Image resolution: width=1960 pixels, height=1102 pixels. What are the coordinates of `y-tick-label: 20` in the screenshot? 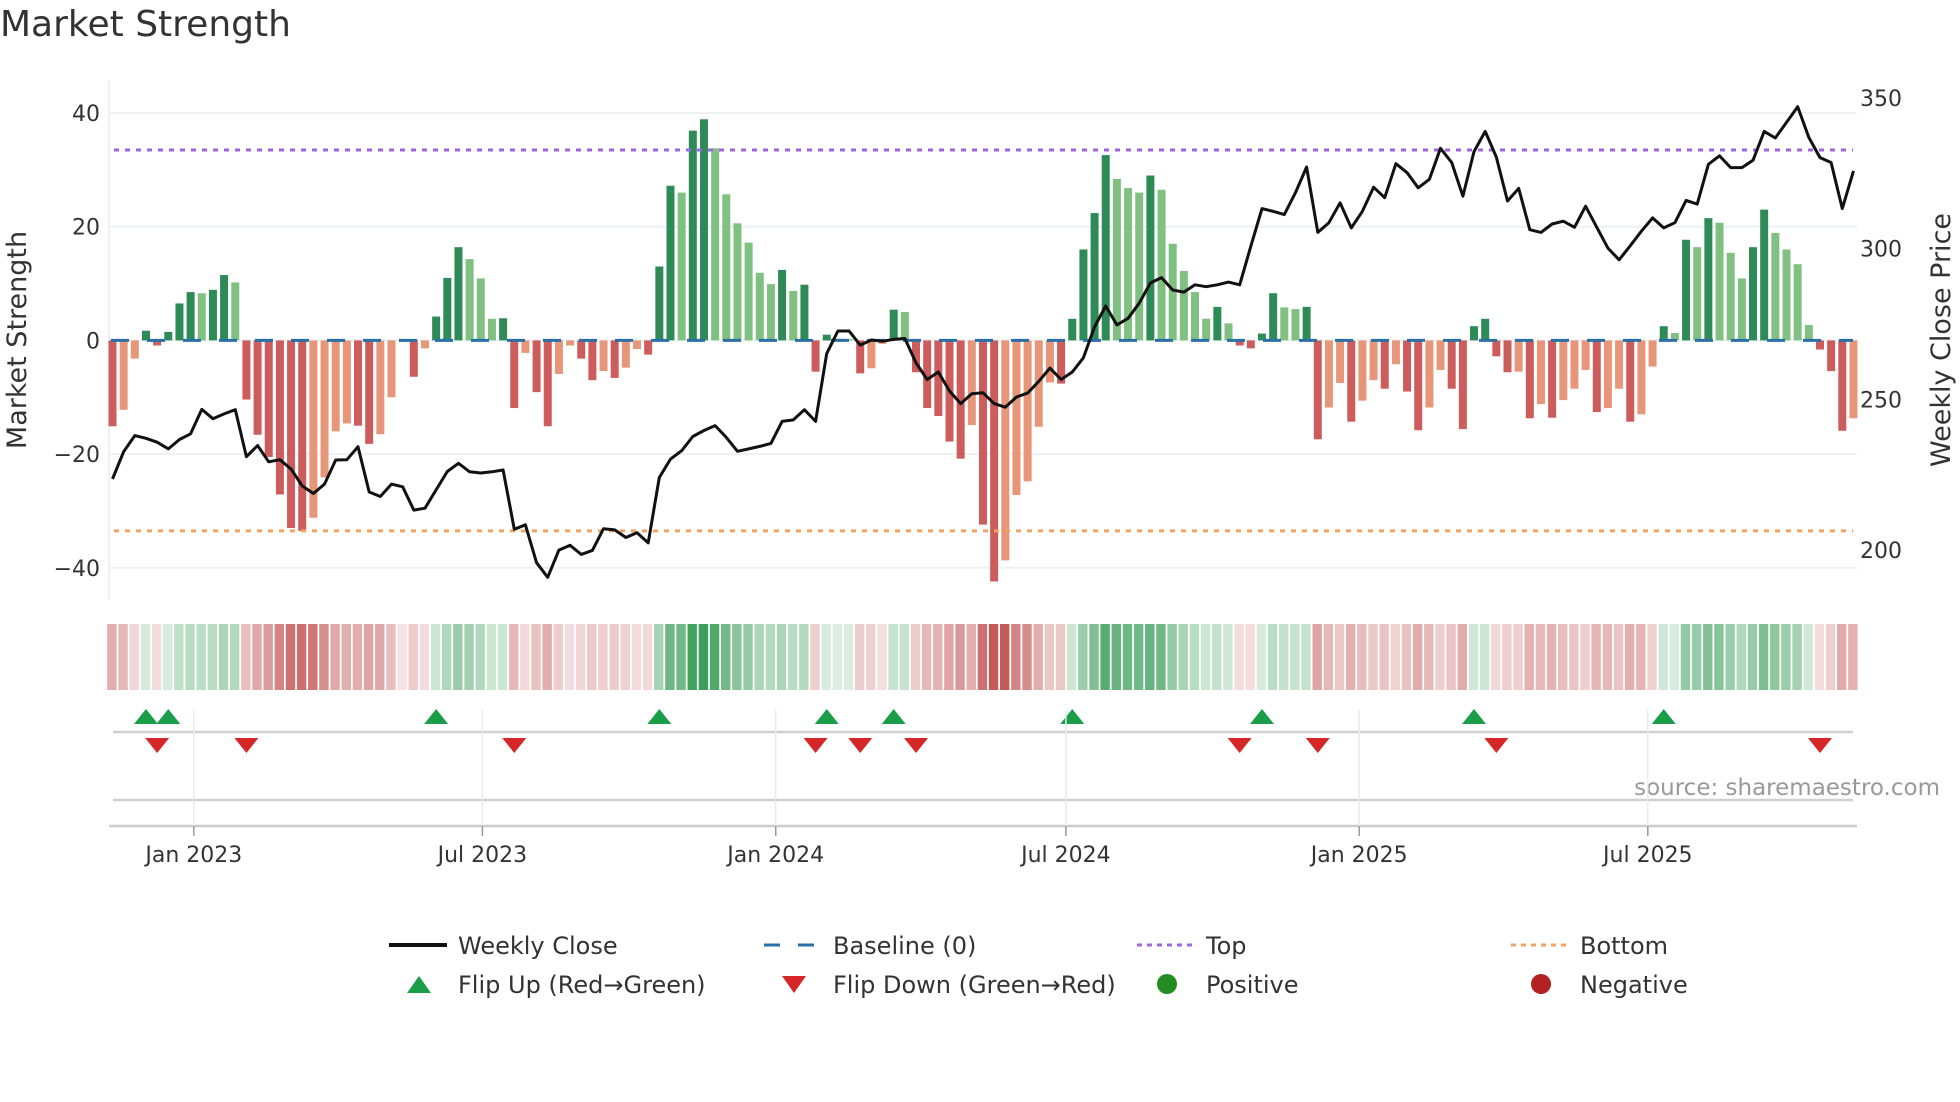 It's located at (86, 228).